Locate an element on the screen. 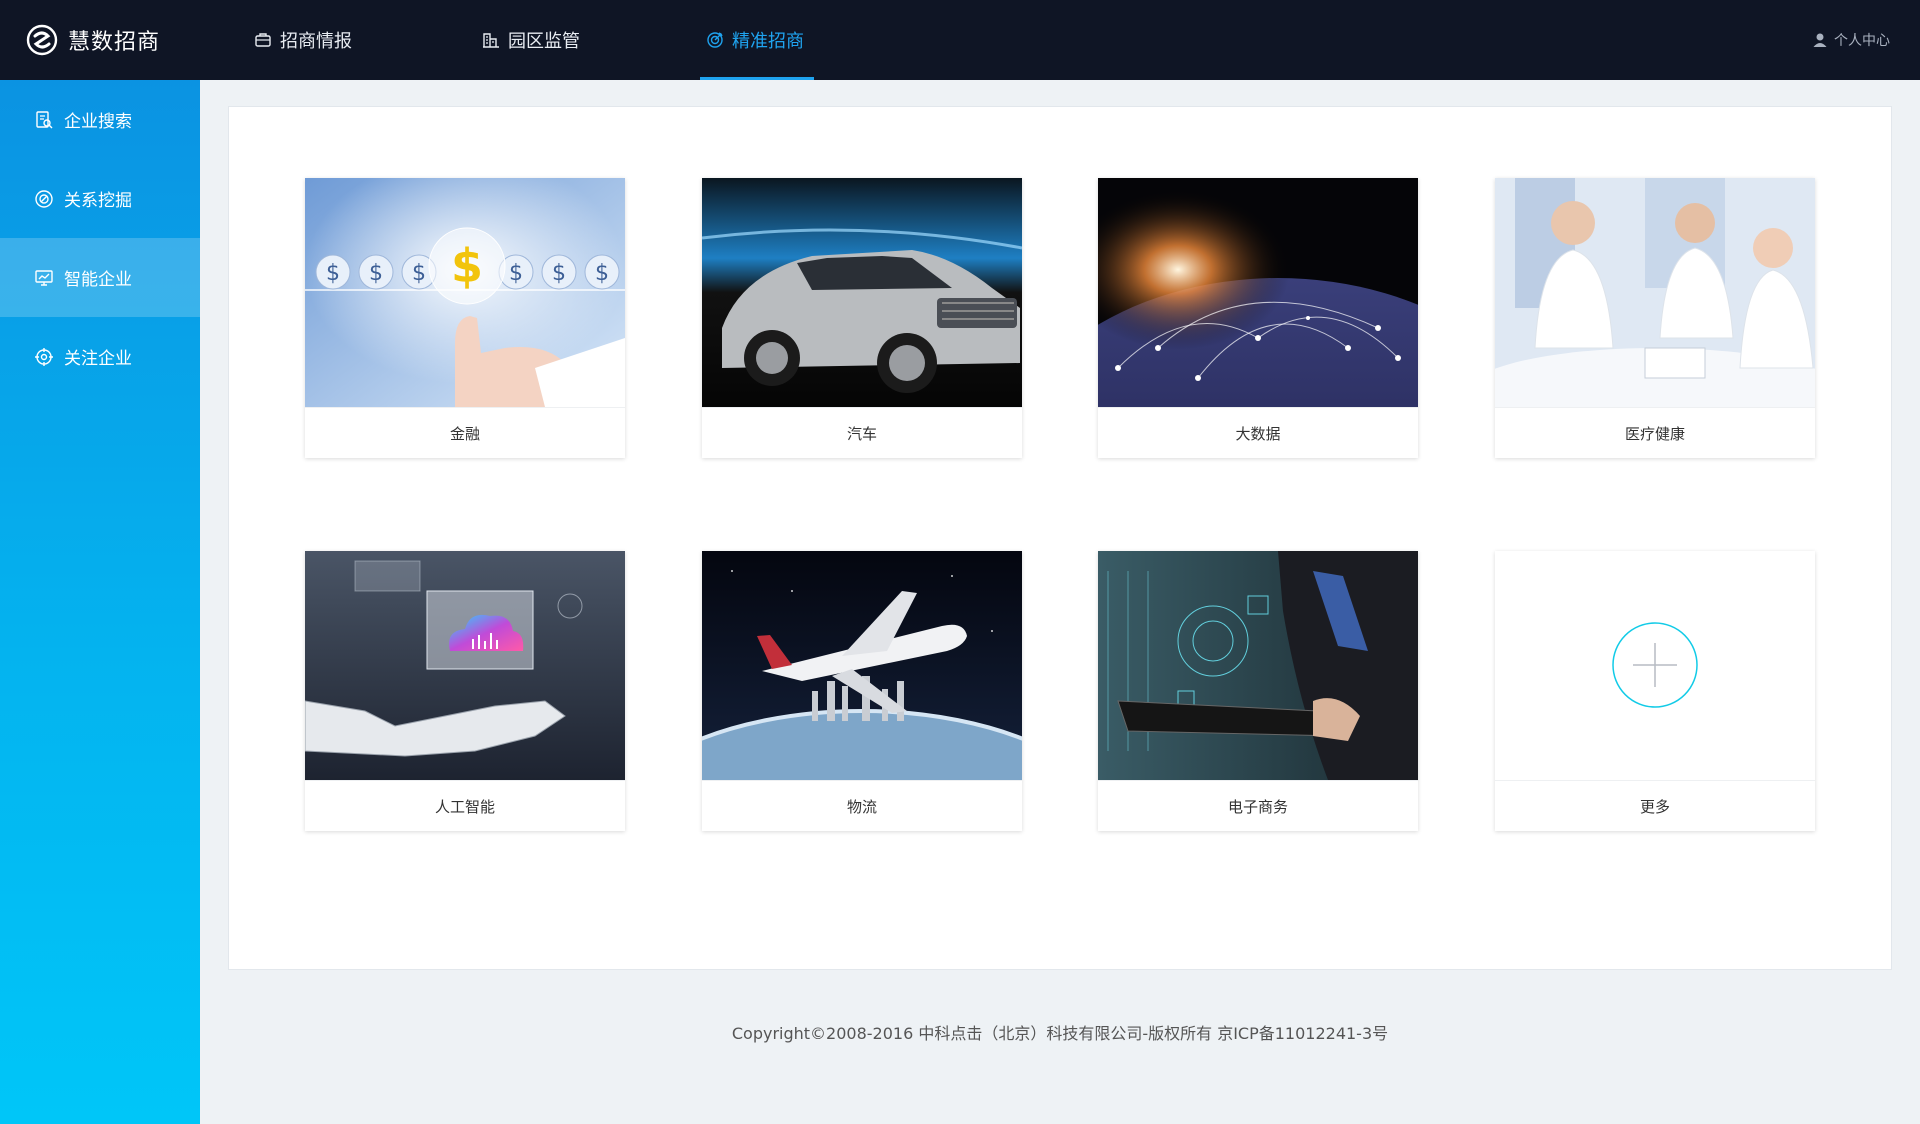 The width and height of the screenshot is (1920, 1124). nav-item-park-supervision: 园区监管 is located at coordinates (531, 40).